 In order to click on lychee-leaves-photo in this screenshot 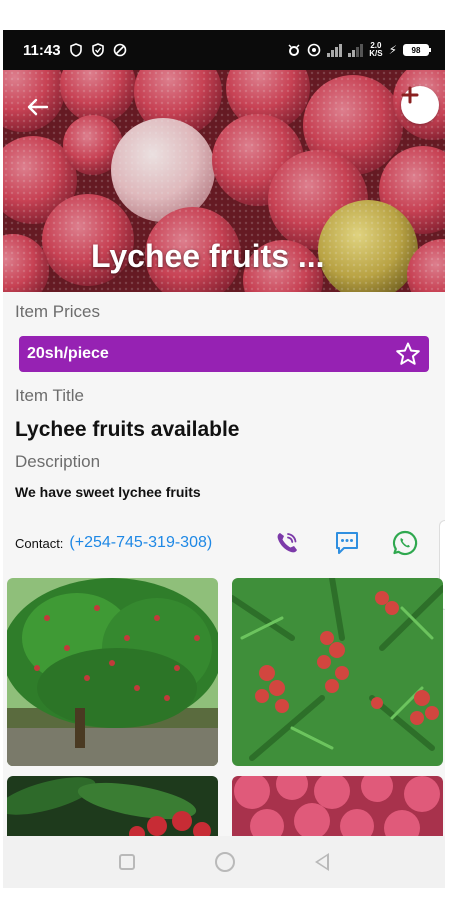, I will do `click(112, 806)`.